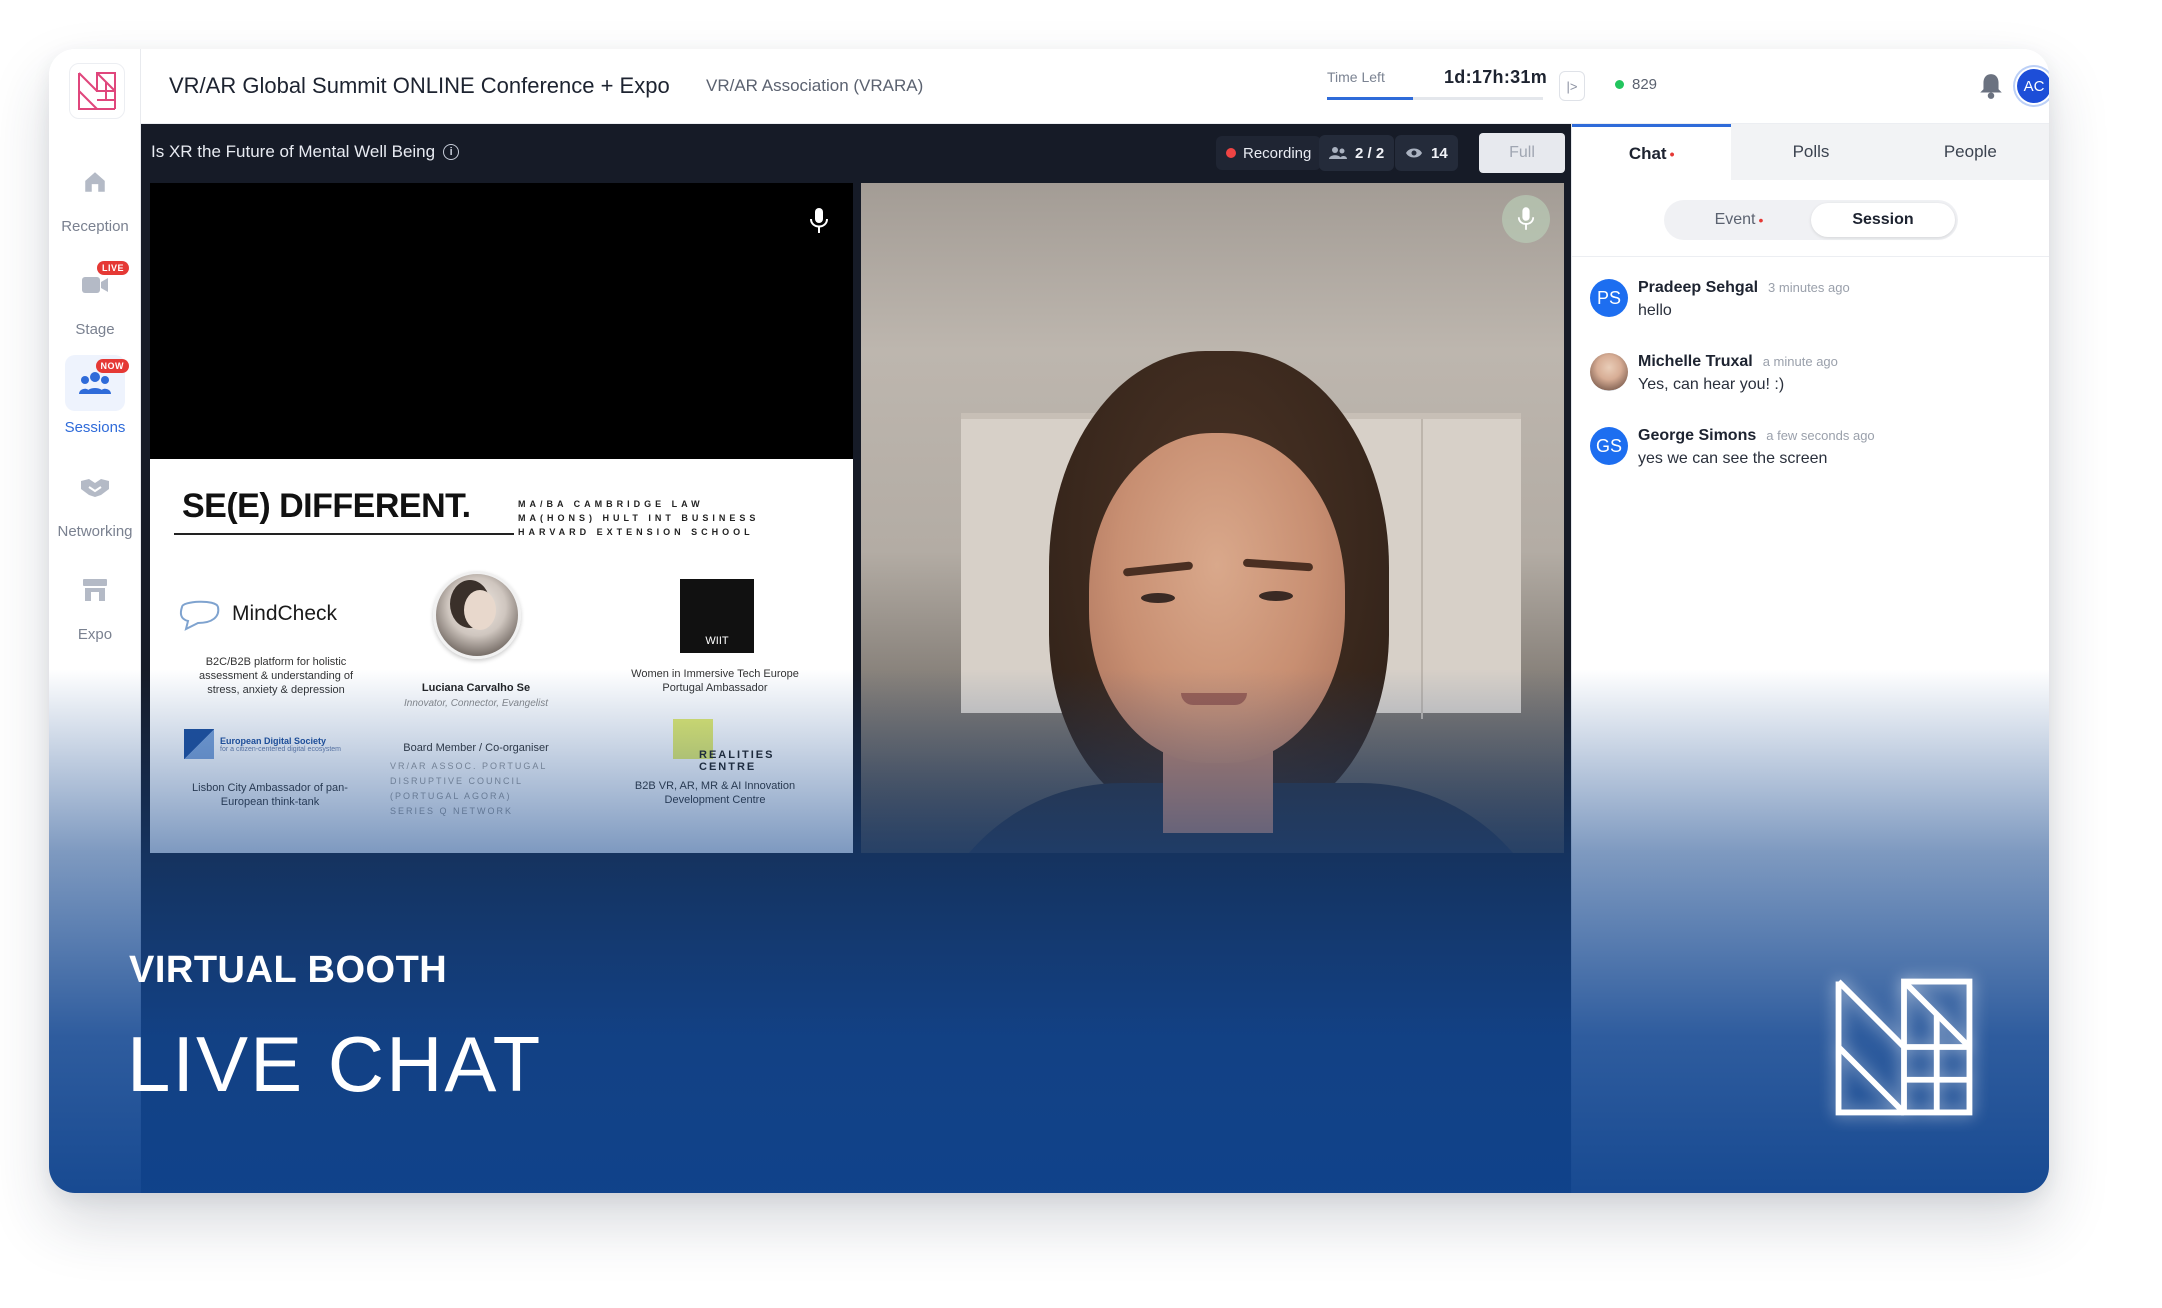  I want to click on speaker-portrait, so click(477, 615).